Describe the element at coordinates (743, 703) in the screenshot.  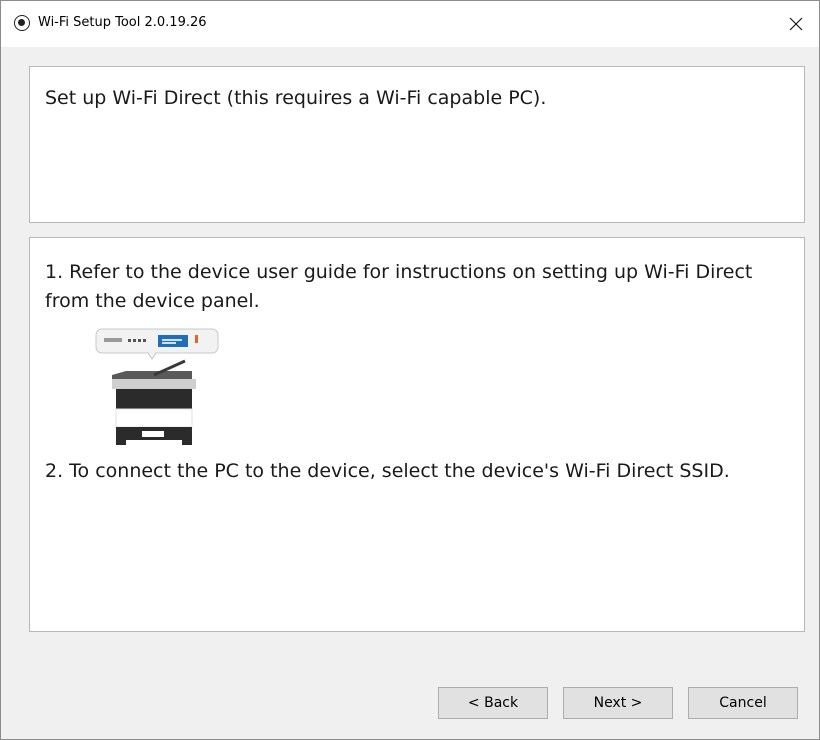
I see `cancel-button: Cancel` at that location.